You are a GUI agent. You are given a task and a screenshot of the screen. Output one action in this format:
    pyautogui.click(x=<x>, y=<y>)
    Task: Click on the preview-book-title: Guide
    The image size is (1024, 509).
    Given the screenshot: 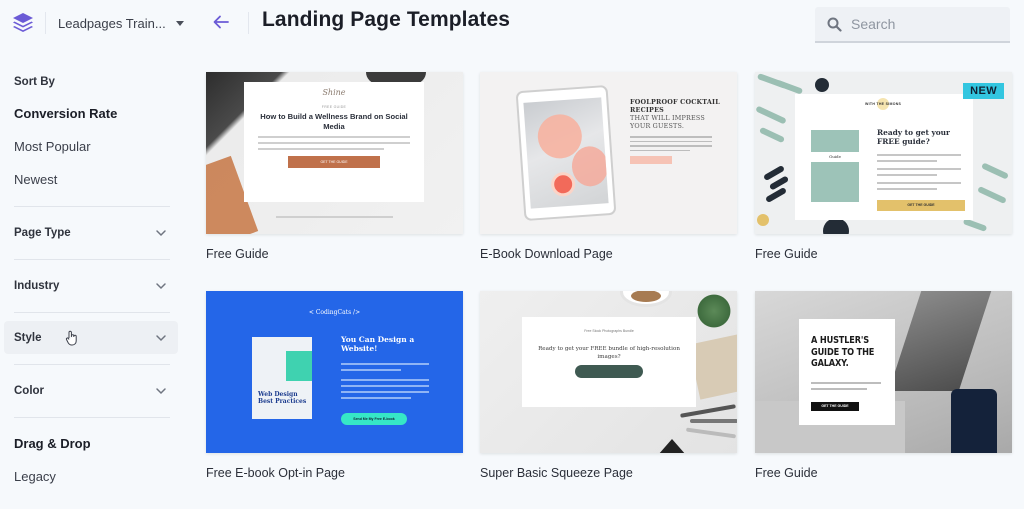 What is the action you would take?
    pyautogui.click(x=835, y=157)
    